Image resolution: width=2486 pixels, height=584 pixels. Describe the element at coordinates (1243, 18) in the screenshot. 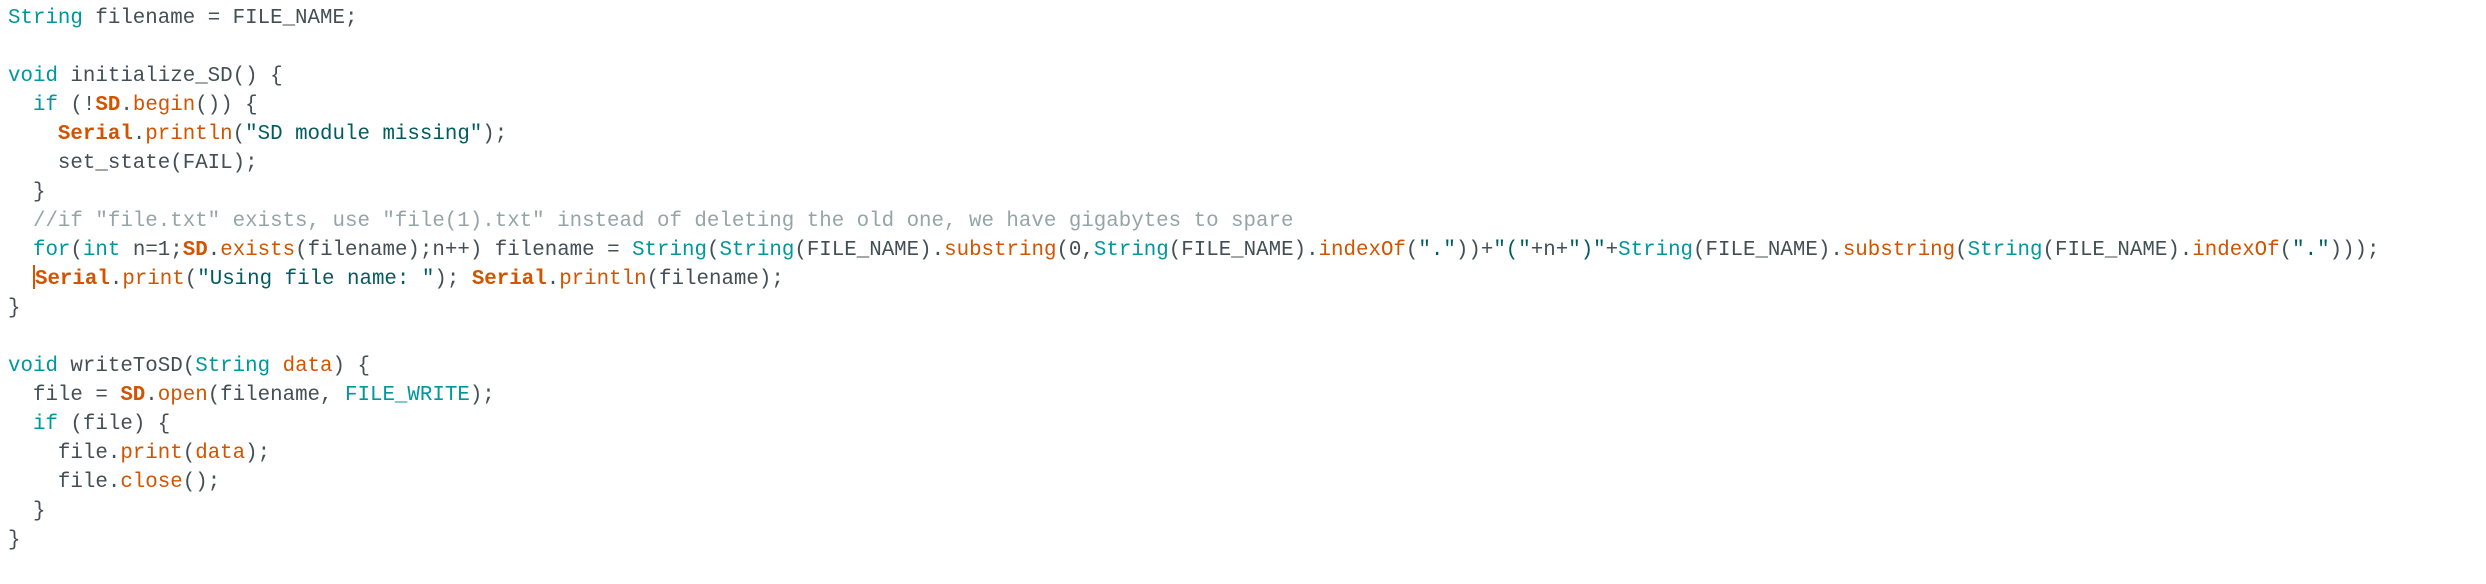

I see `code-line: String filename = FILE_NAME;` at that location.